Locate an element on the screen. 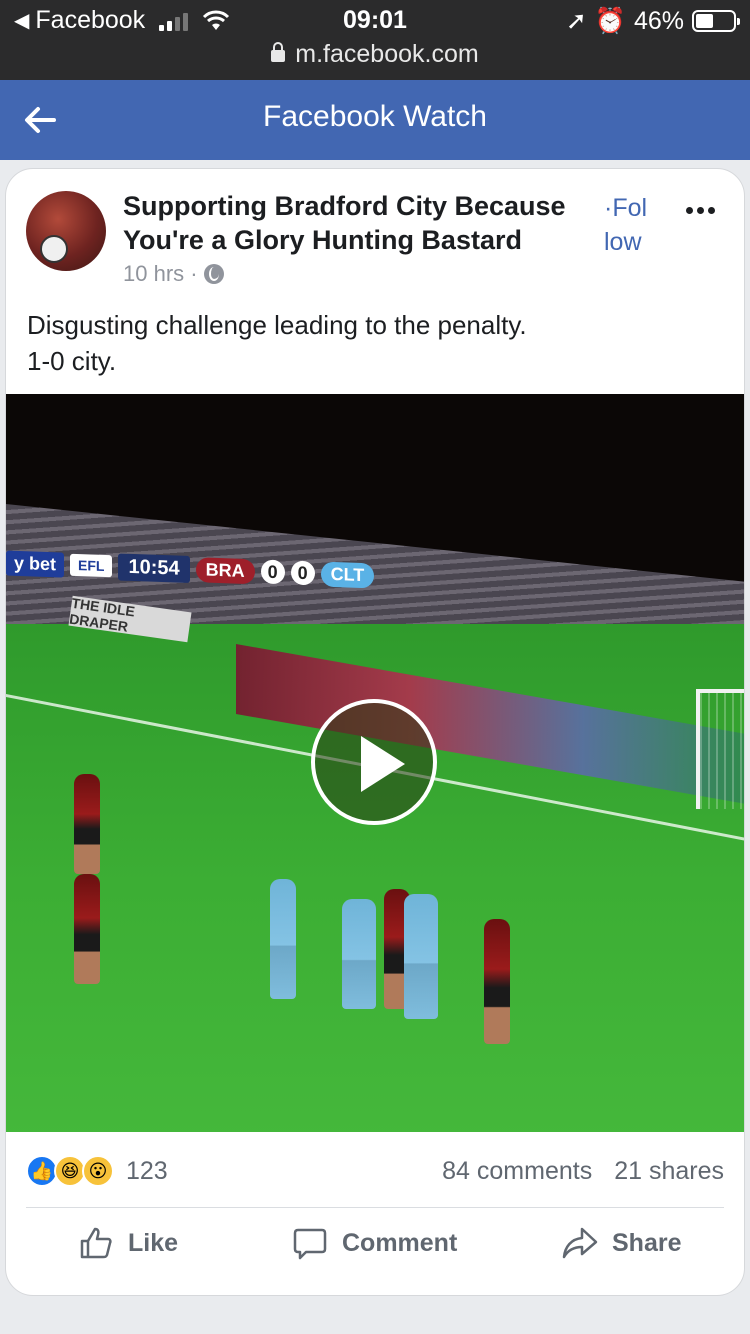 Image resolution: width=750 pixels, height=1334 pixels. status-bar: ◀ Facebook 09:01 ➚ ⏰ 46% m.facebook.com is located at coordinates (375, 40).